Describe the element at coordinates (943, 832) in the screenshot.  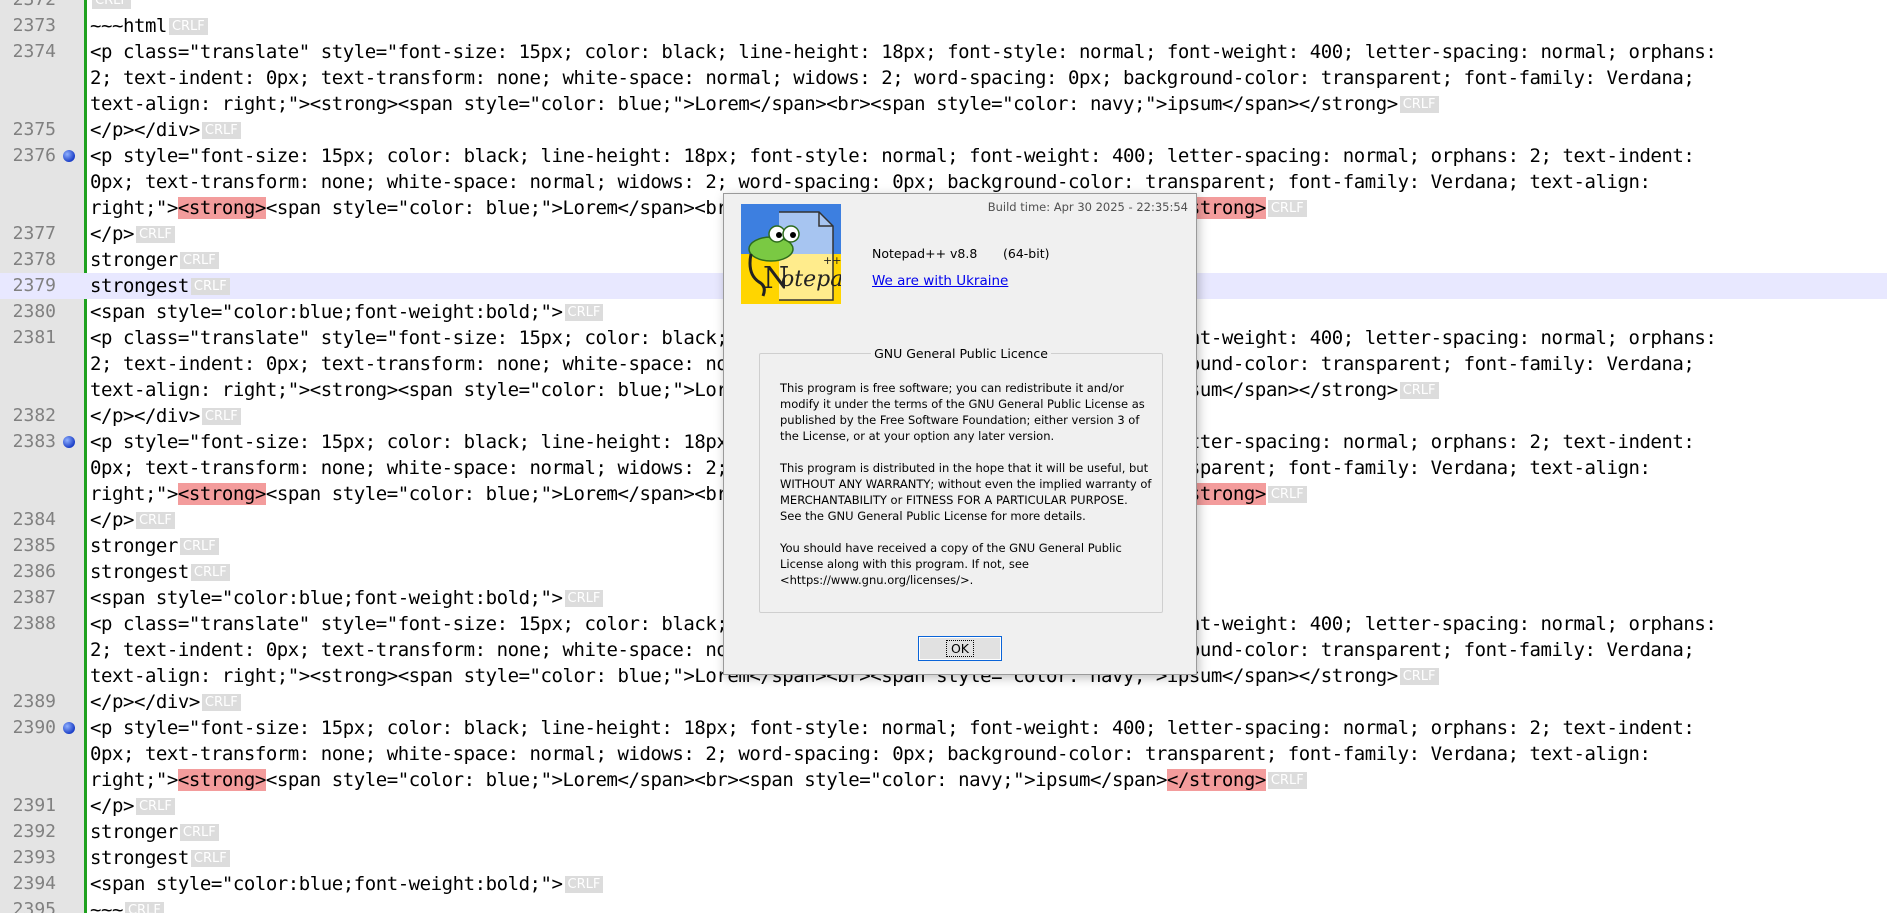
I see `code-line: 2392 stronger CRLF` at that location.